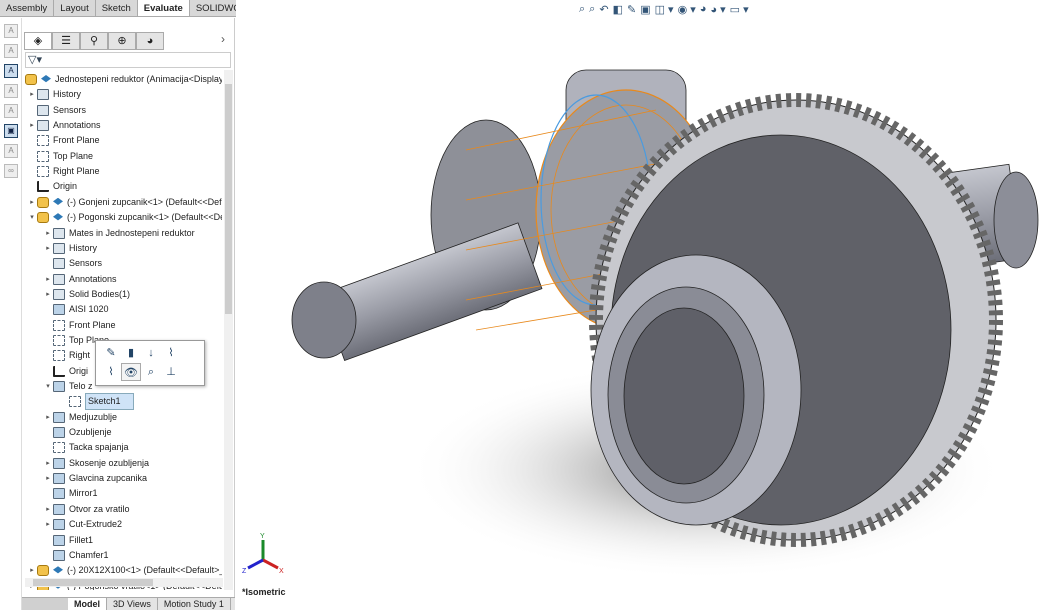  I want to click on auto-balloon-icon: A, so click(11, 71).